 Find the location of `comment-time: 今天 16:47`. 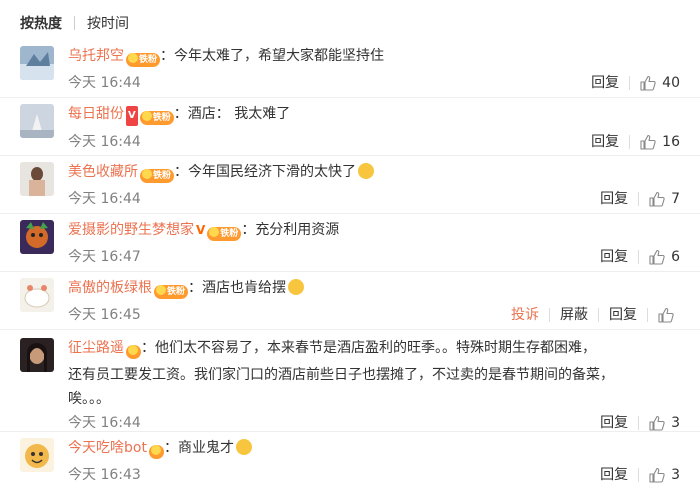

comment-time: 今天 16:47 is located at coordinates (104, 257).